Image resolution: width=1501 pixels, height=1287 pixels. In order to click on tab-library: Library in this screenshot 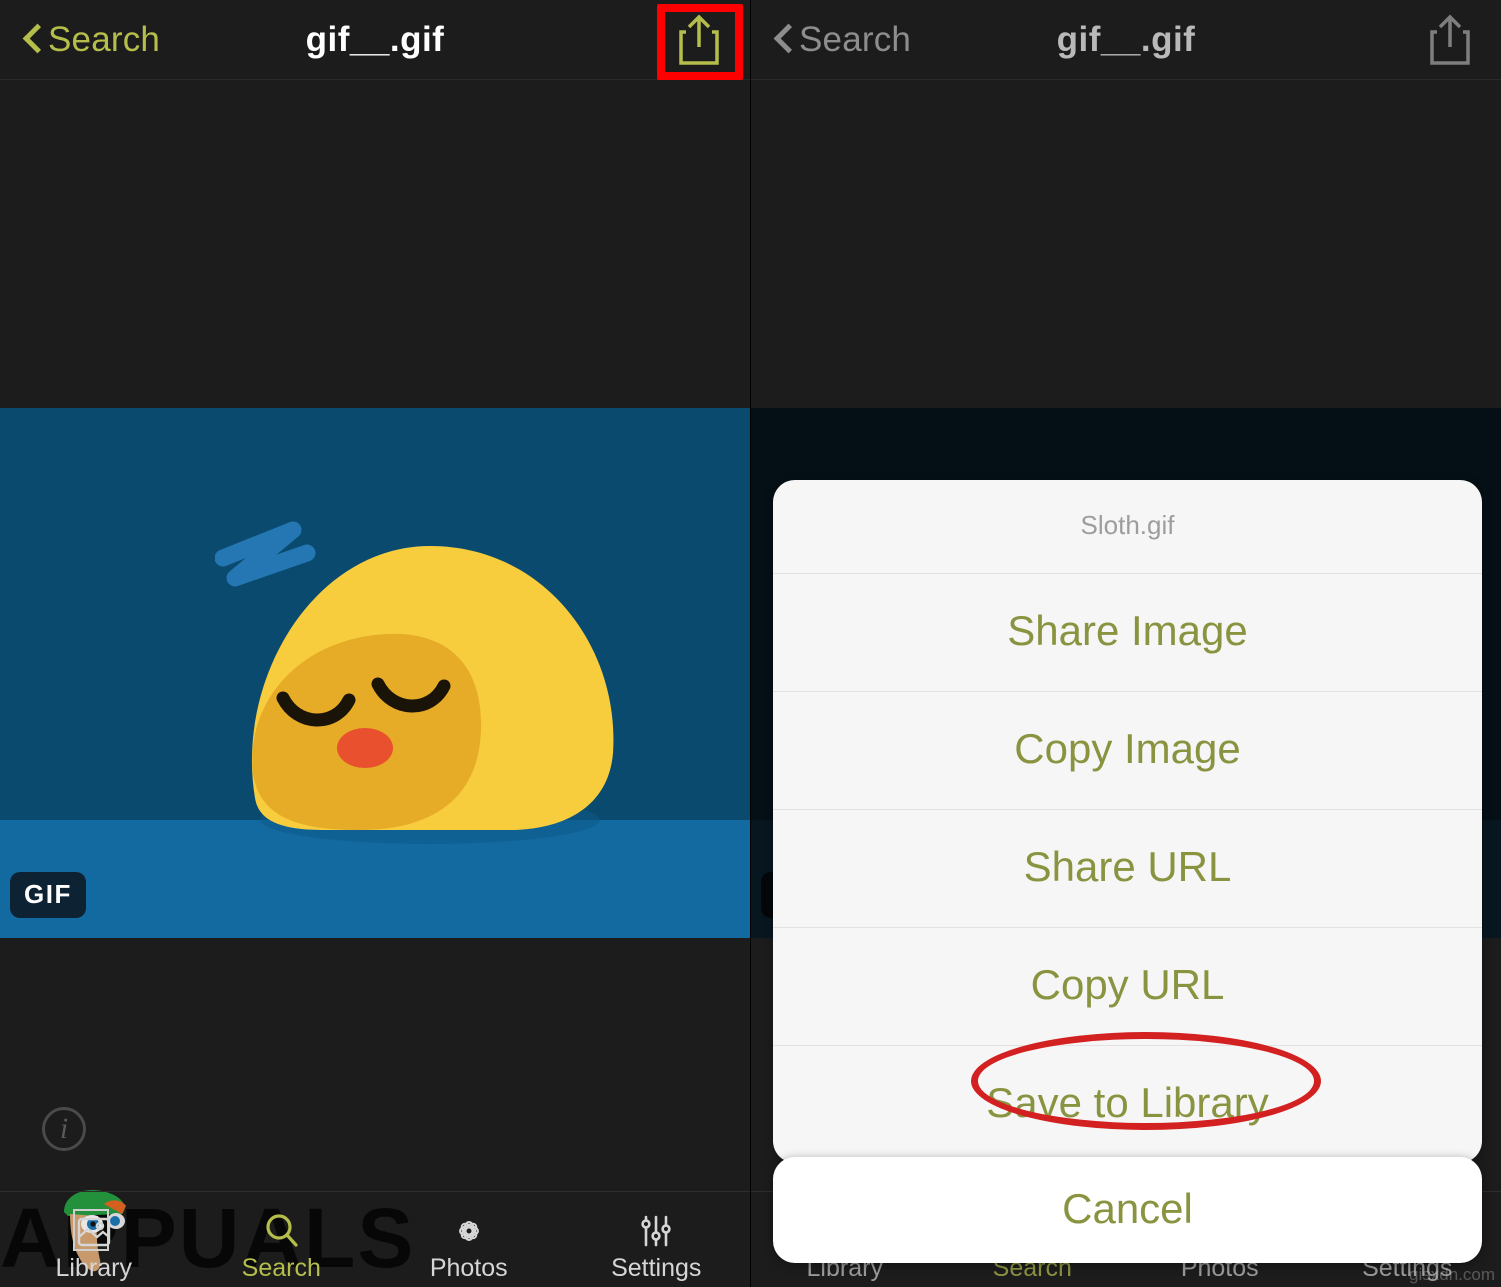, I will do `click(94, 1239)`.